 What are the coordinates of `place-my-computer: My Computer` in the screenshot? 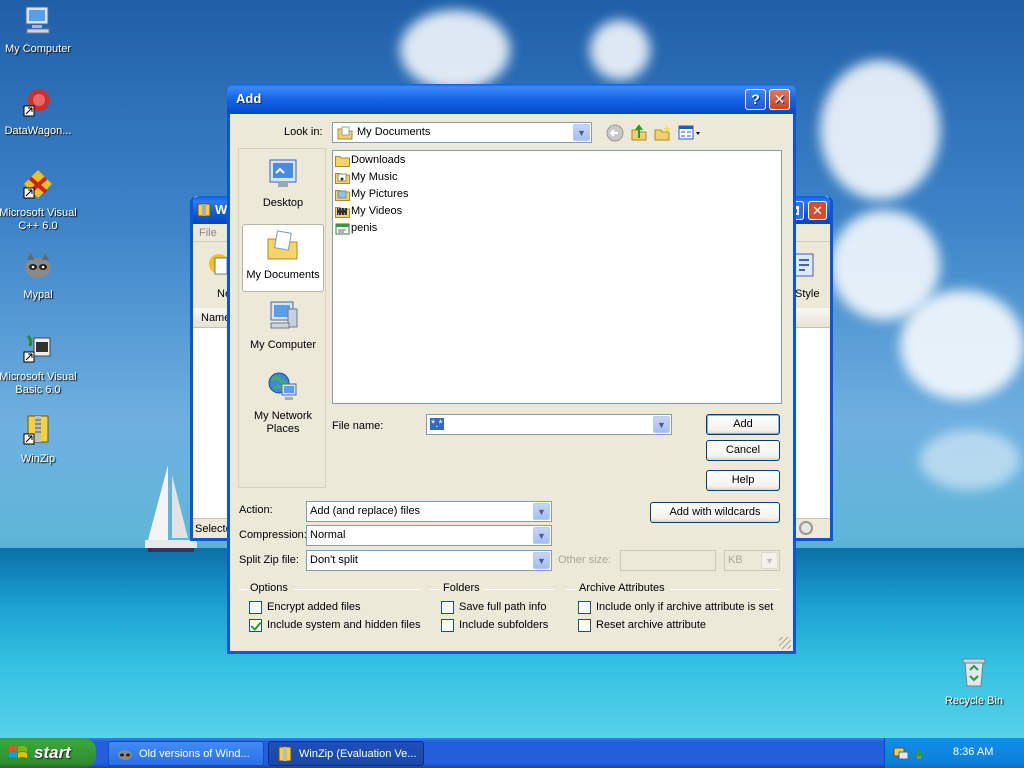 It's located at (283, 329).